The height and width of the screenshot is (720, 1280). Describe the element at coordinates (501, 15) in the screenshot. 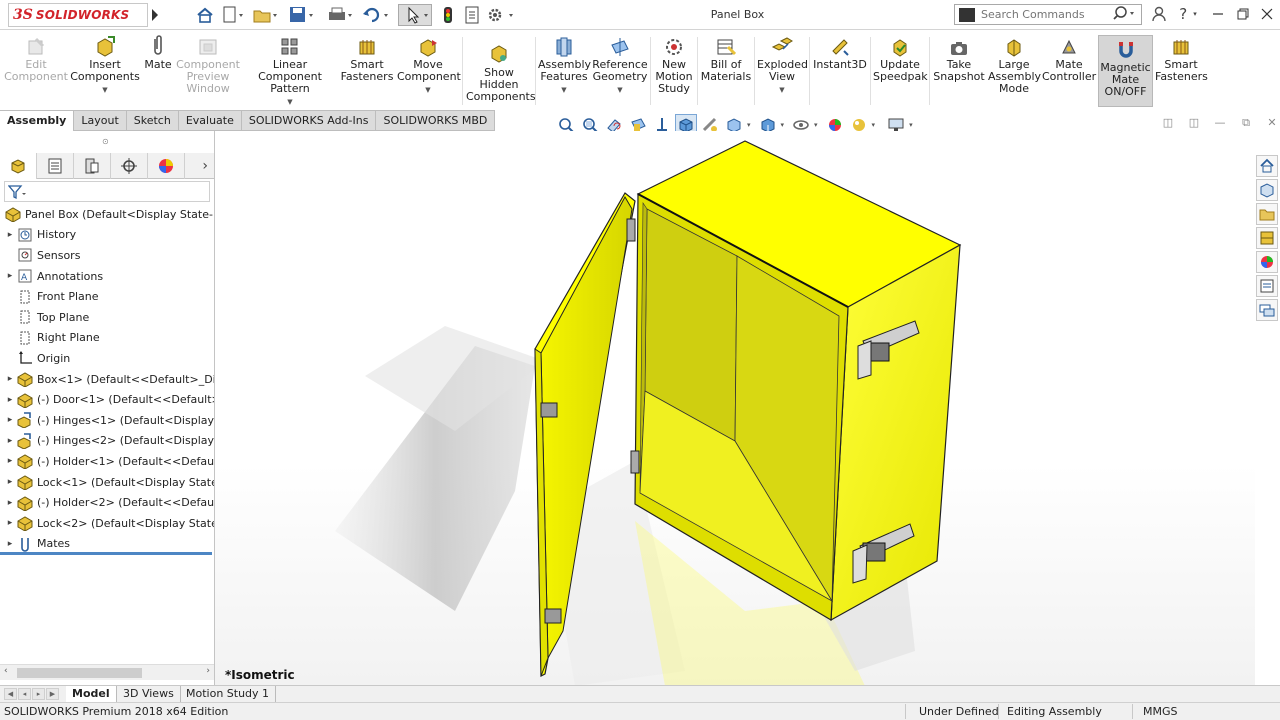

I see `options-gear-icon` at that location.